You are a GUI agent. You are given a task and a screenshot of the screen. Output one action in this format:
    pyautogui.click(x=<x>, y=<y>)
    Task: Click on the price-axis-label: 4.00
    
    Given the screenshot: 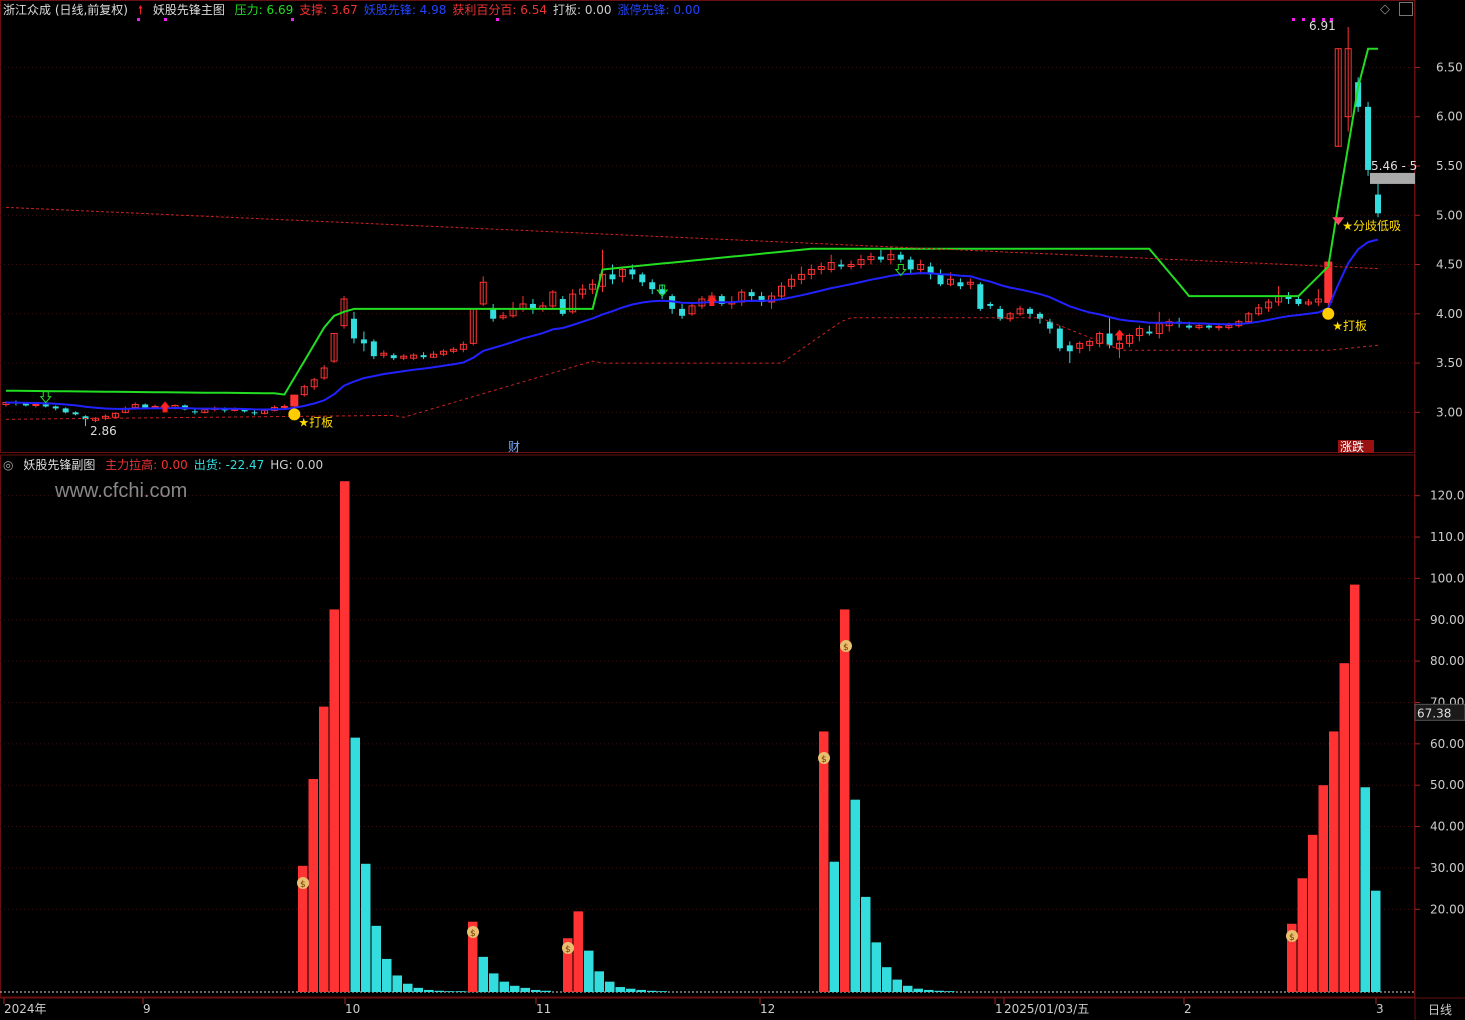 What is the action you would take?
    pyautogui.click(x=1449, y=314)
    